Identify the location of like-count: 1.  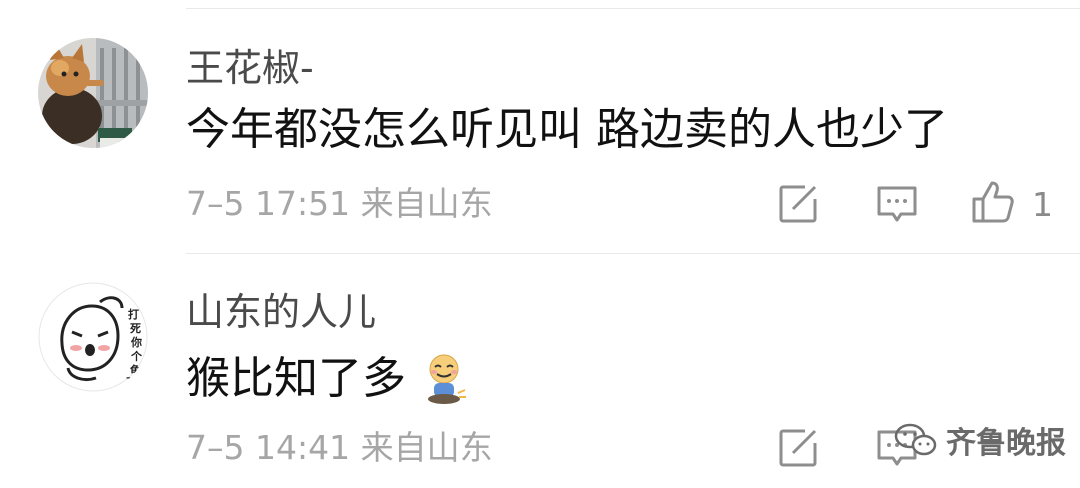
(1042, 204).